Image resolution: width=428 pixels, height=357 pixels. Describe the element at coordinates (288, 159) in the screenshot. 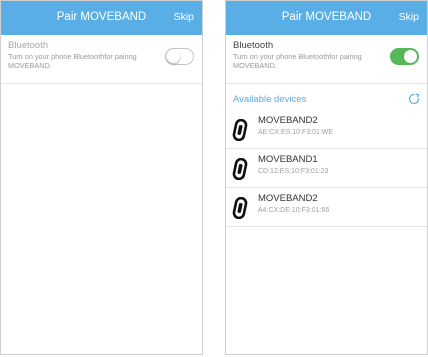

I see `device-name: MOVEBAND1` at that location.